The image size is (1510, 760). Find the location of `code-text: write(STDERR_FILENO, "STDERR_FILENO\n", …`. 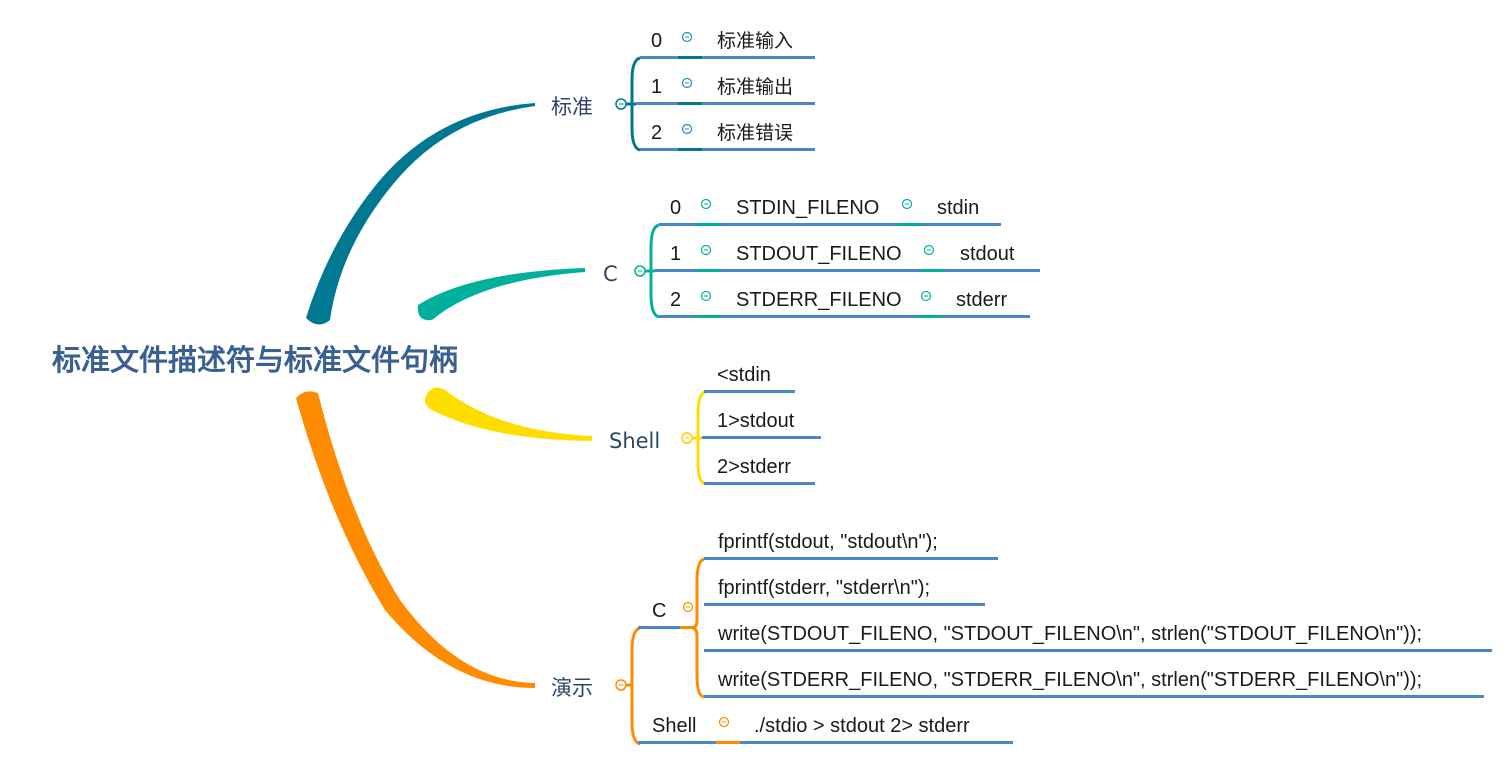

code-text: write(STDERR_FILENO, "STDERR_FILENO\n", … is located at coordinates (1069, 680).